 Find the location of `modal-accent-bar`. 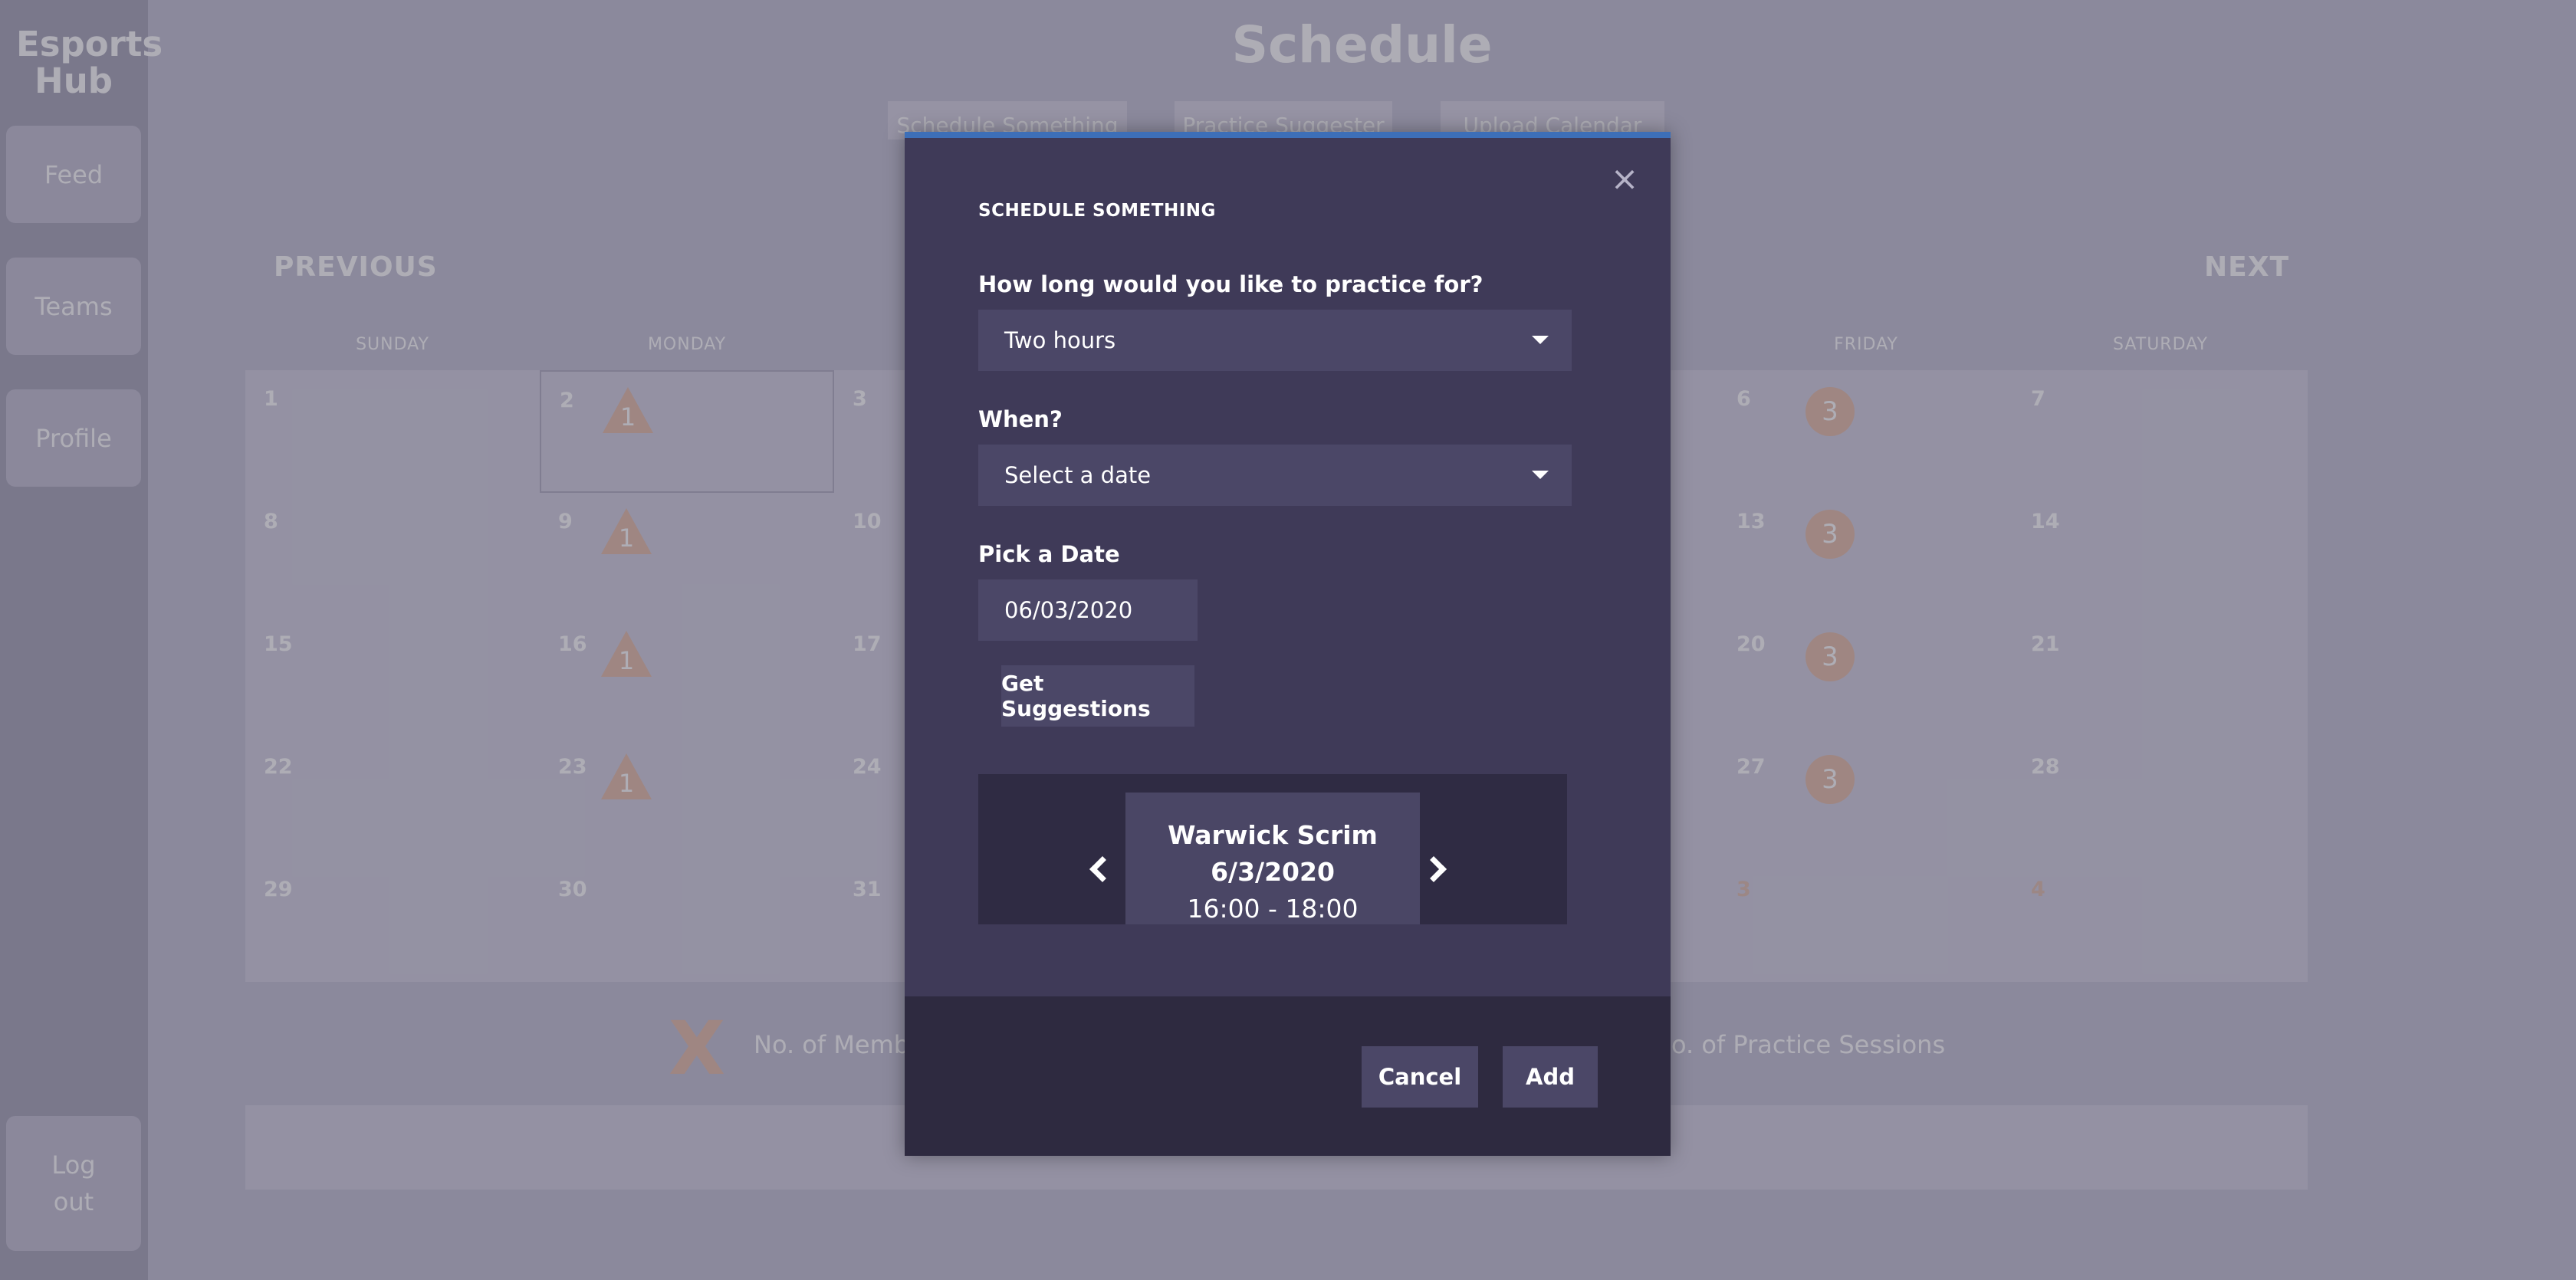

modal-accent-bar is located at coordinates (1288, 135).